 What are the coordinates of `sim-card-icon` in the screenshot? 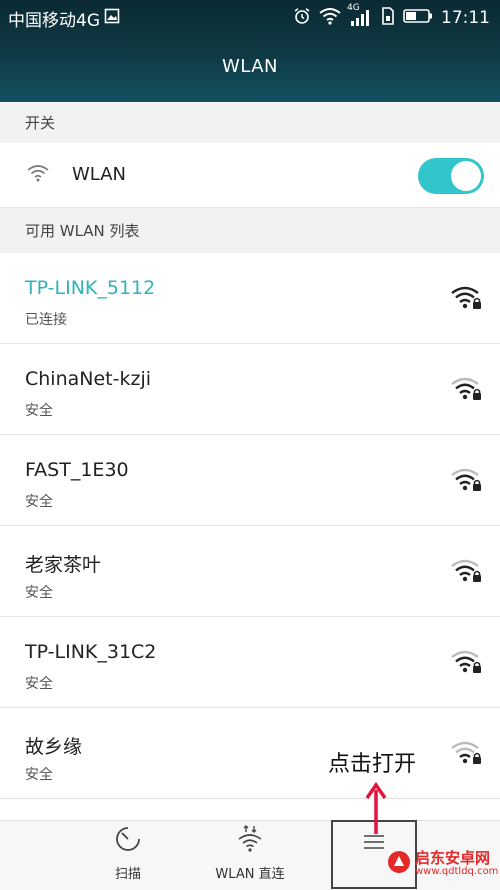 It's located at (388, 18).